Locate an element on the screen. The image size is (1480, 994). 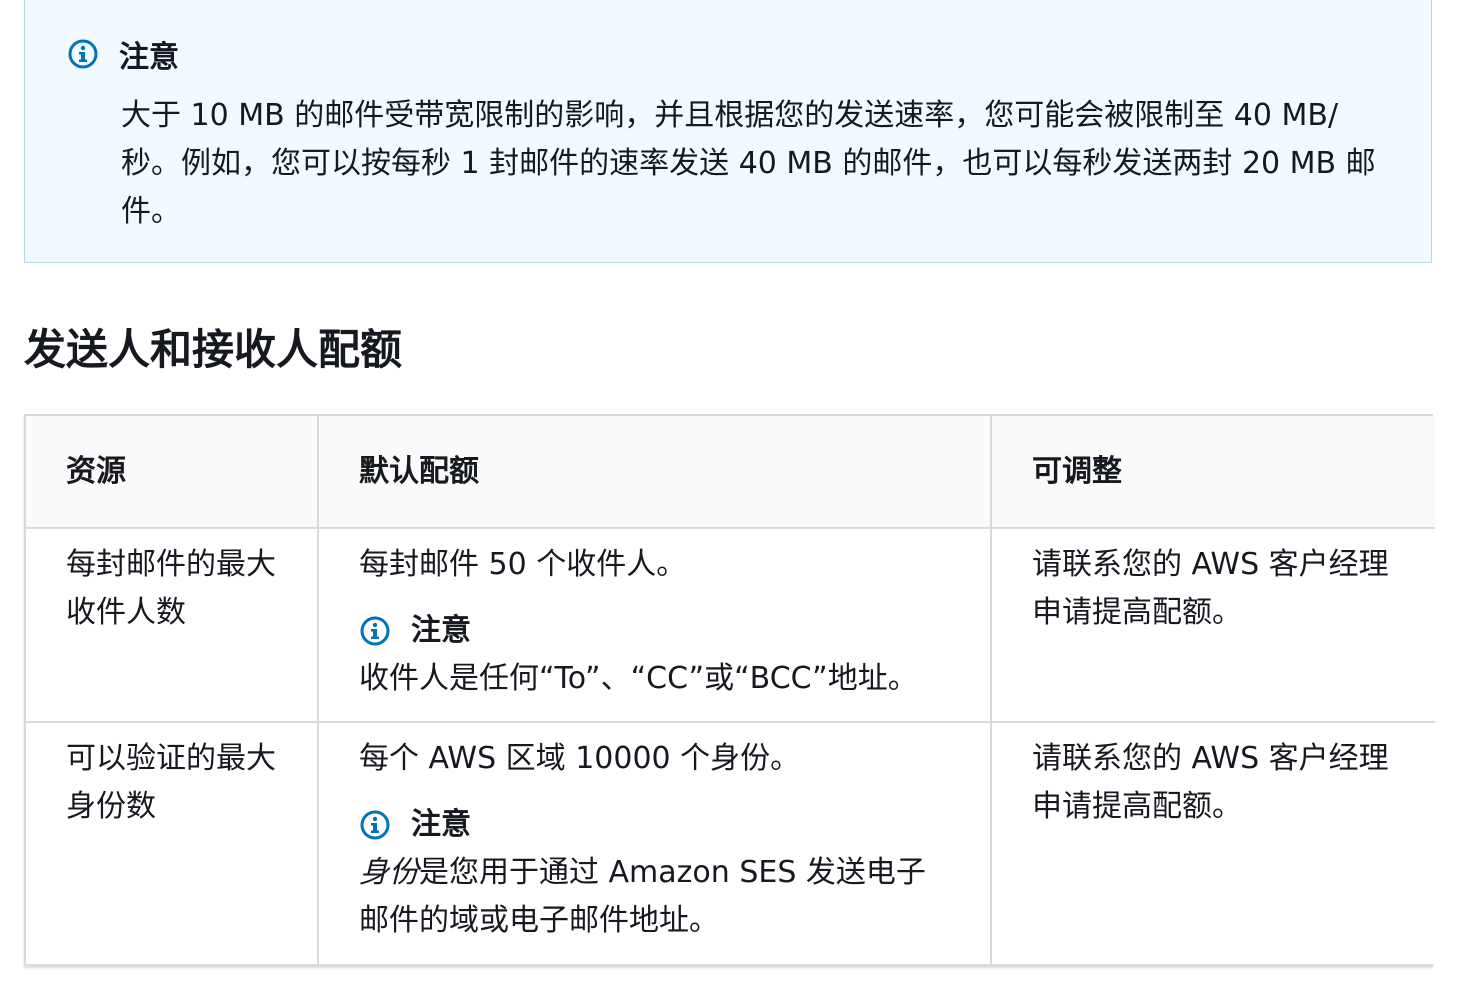
quota-text: 每封邮件 50 个收件人。 is located at coordinates (523, 564).